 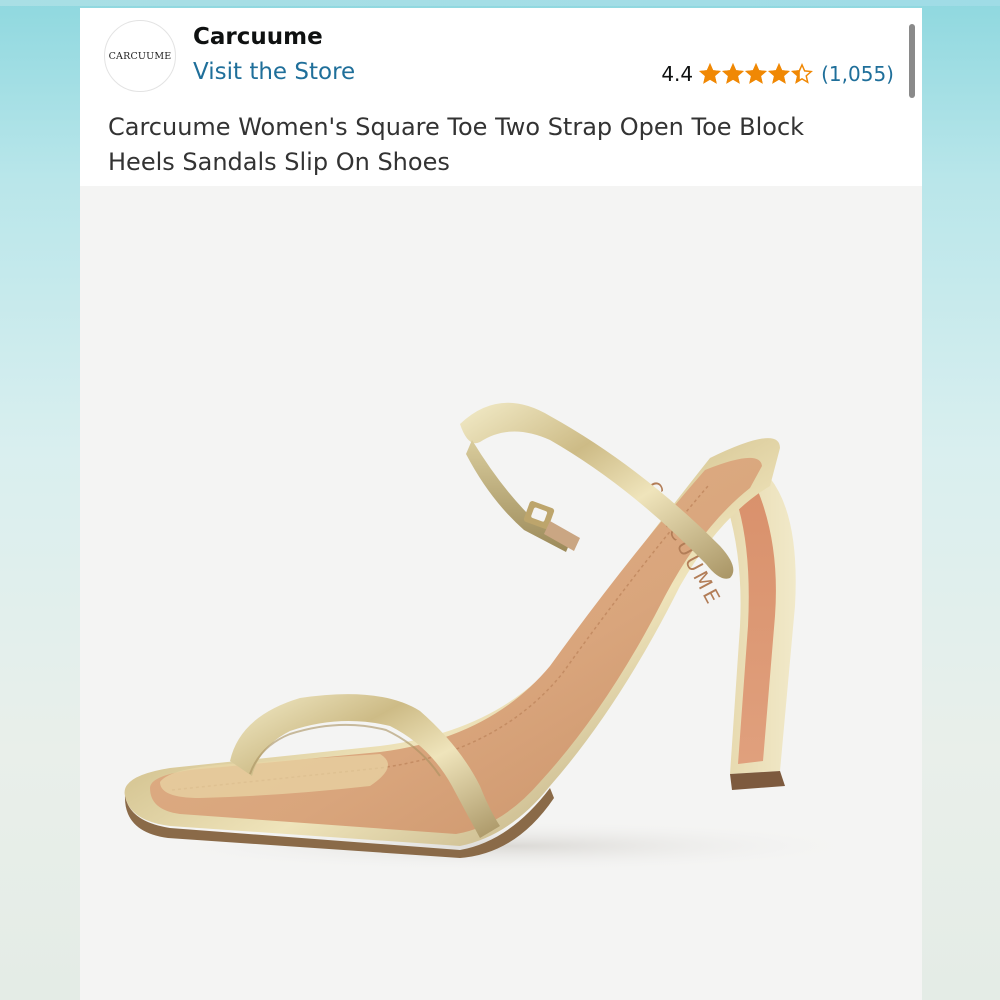 What do you see at coordinates (258, 37) in the screenshot?
I see `brand-name: Carcuume` at bounding box center [258, 37].